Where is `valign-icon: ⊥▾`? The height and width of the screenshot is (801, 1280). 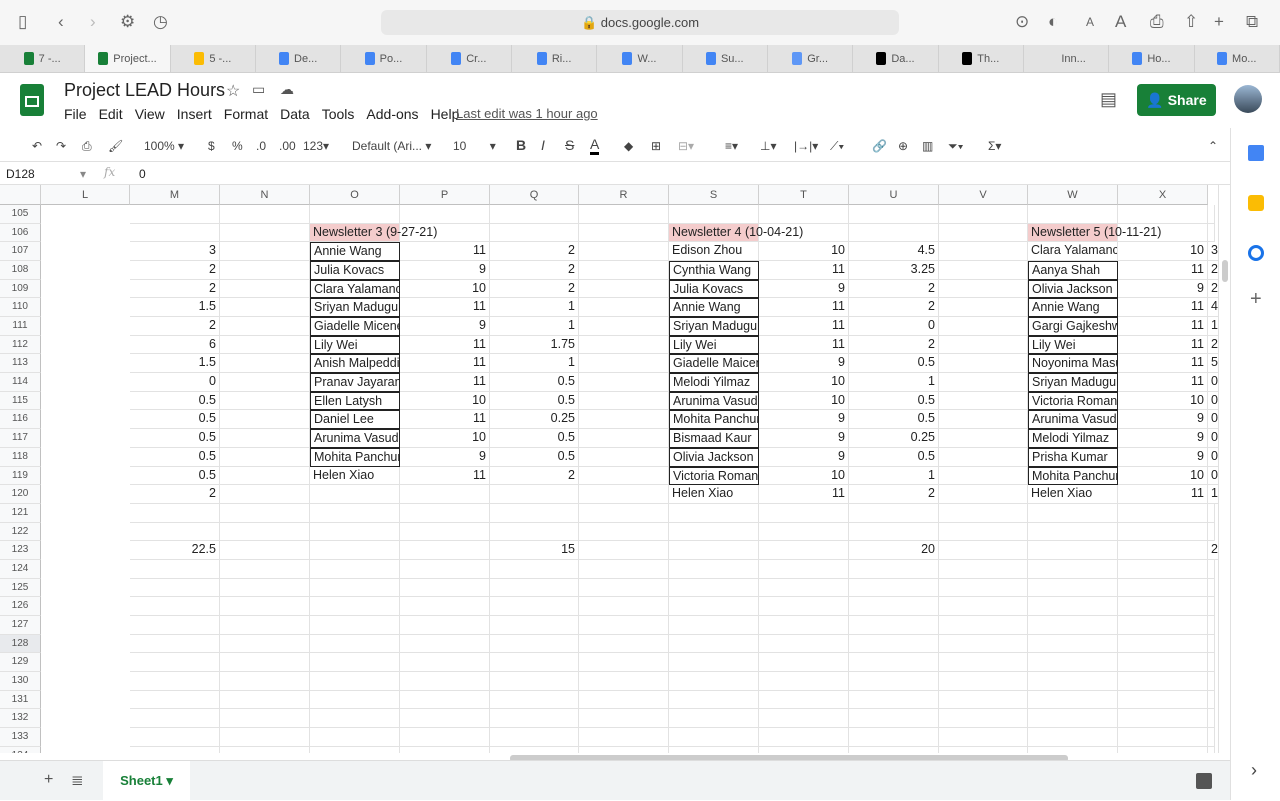 valign-icon: ⊥▾ is located at coordinates (768, 146).